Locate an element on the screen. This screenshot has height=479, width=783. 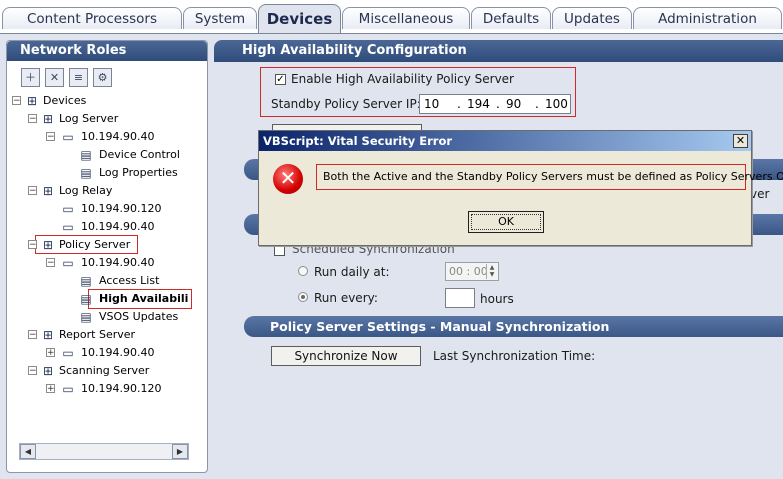
run-daily-radio is located at coordinates (303, 271).